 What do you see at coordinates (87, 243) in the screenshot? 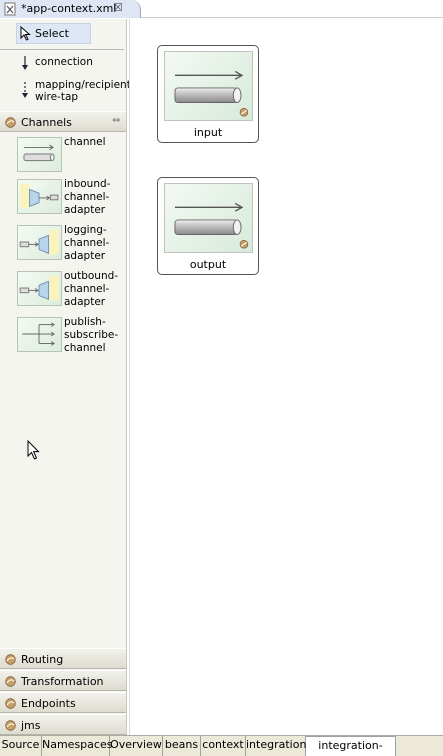
I see `palette-item-label: logging- channel- adapter` at bounding box center [87, 243].